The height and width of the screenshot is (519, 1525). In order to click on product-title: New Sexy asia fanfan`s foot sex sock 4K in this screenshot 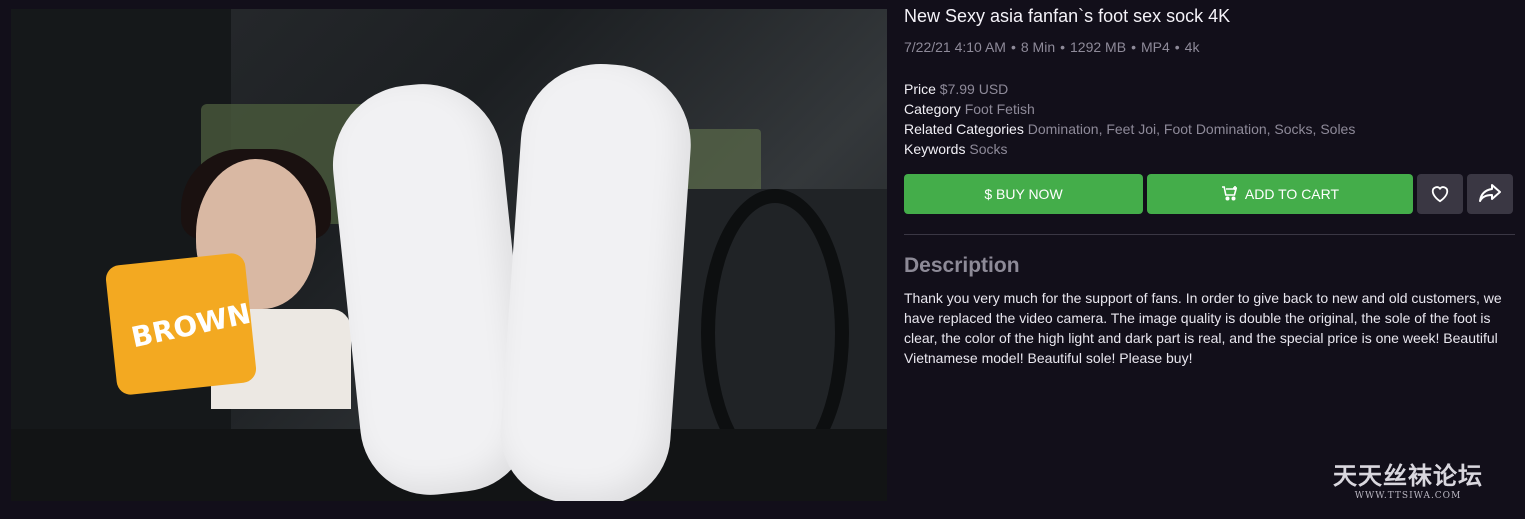, I will do `click(1067, 16)`.